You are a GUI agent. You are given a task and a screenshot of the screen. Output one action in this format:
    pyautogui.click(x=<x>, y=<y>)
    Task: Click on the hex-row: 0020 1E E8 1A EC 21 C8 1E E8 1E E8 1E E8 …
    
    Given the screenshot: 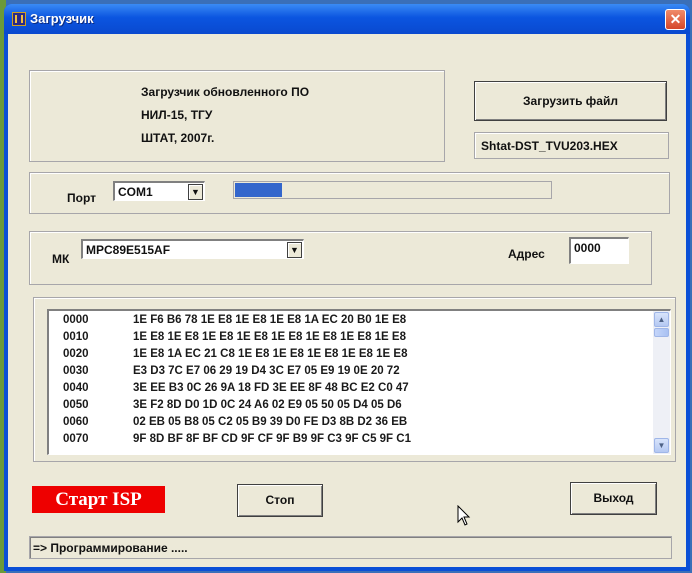 What is the action you would take?
    pyautogui.click(x=235, y=354)
    